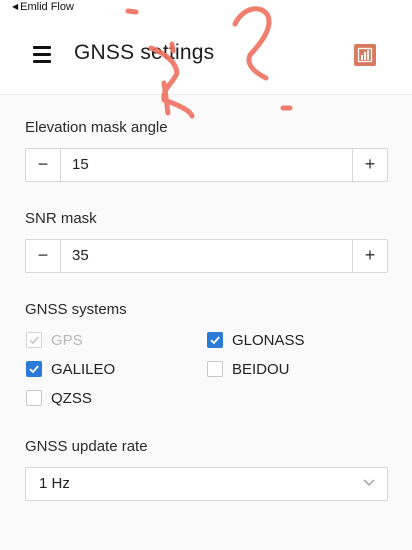 The width and height of the screenshot is (412, 550). I want to click on gnss-update-rate-select: 1 Hz, so click(206, 484).